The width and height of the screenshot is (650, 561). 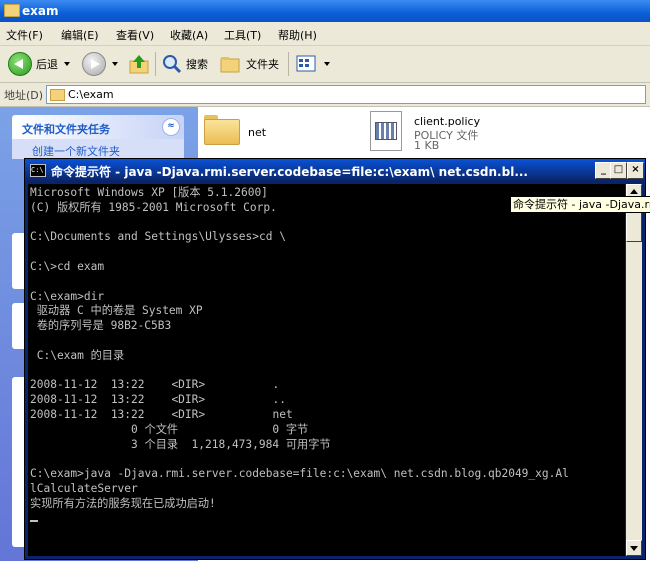 I want to click on folders-button: 文件夹, so click(x=249, y=64).